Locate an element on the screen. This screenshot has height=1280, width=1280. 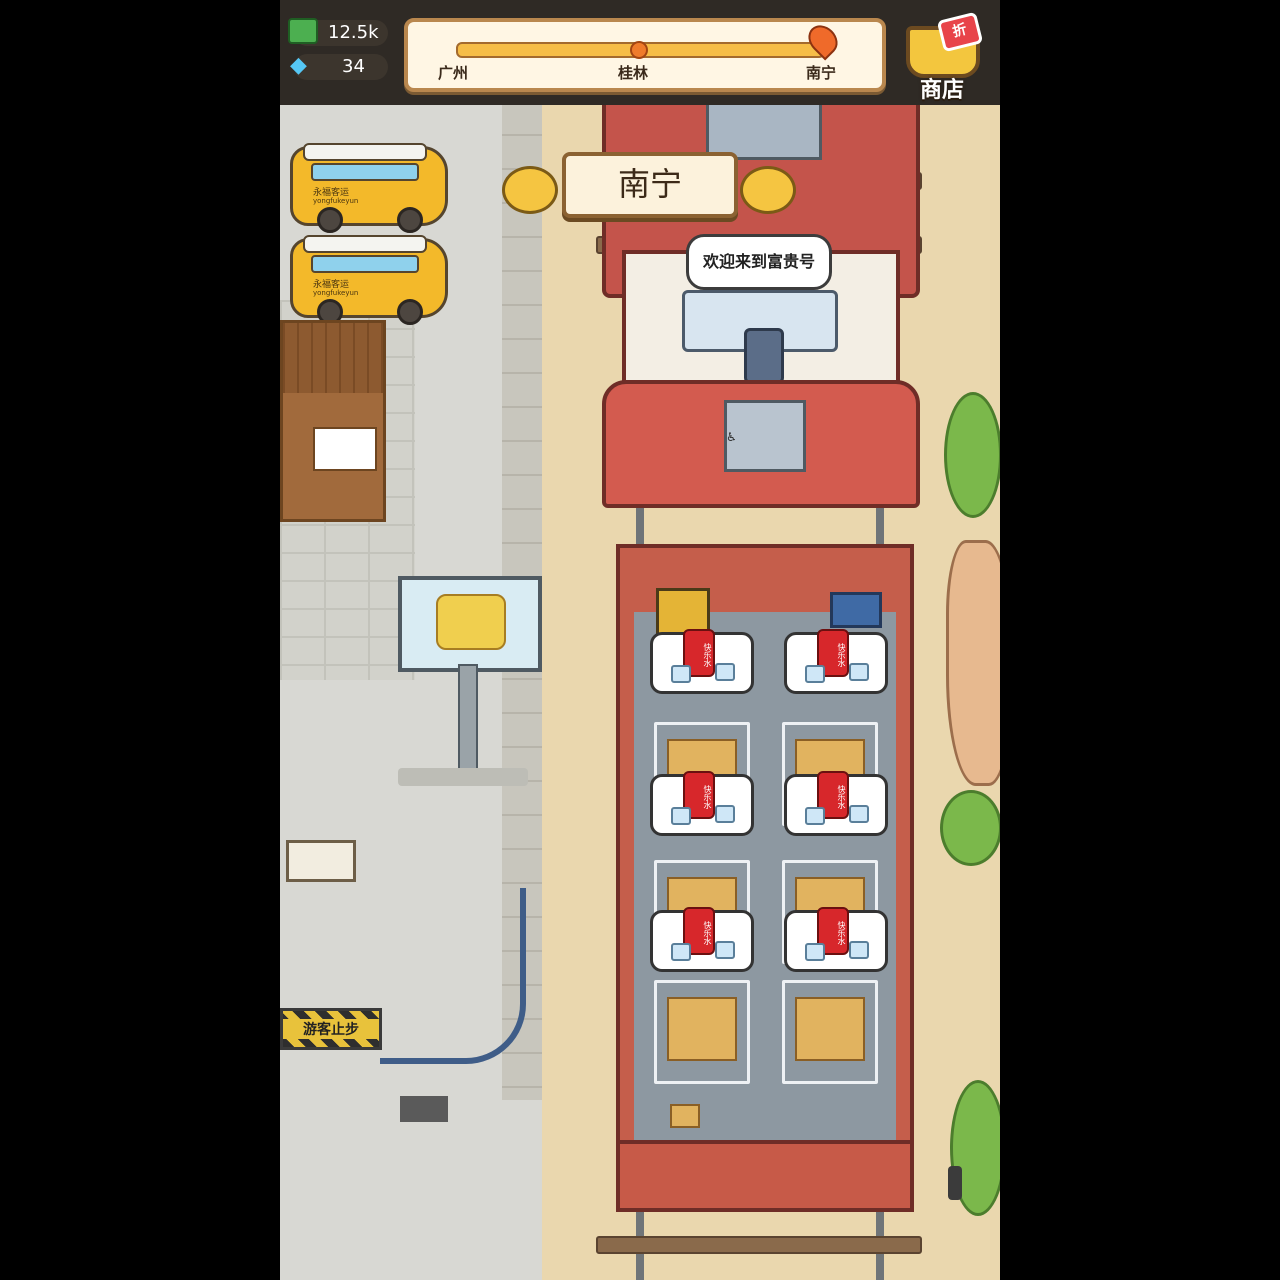
no-entry-barrier: 游客止步 is located at coordinates (331, 1029).